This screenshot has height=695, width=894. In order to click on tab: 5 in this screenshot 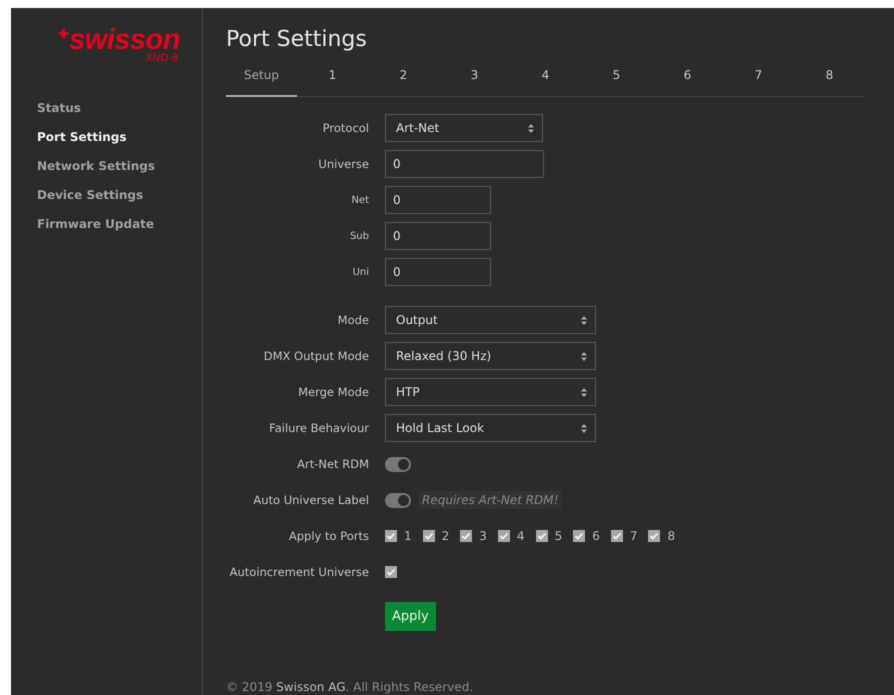, I will do `click(616, 79)`.